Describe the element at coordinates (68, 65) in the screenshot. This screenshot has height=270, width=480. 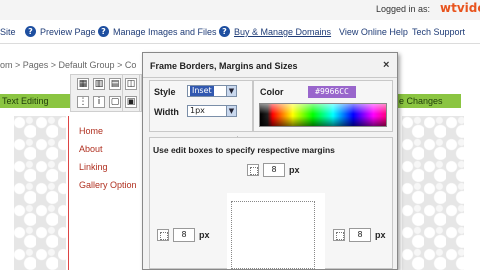
I see `breadcrumb: om > Pages > Default Group > Co` at that location.